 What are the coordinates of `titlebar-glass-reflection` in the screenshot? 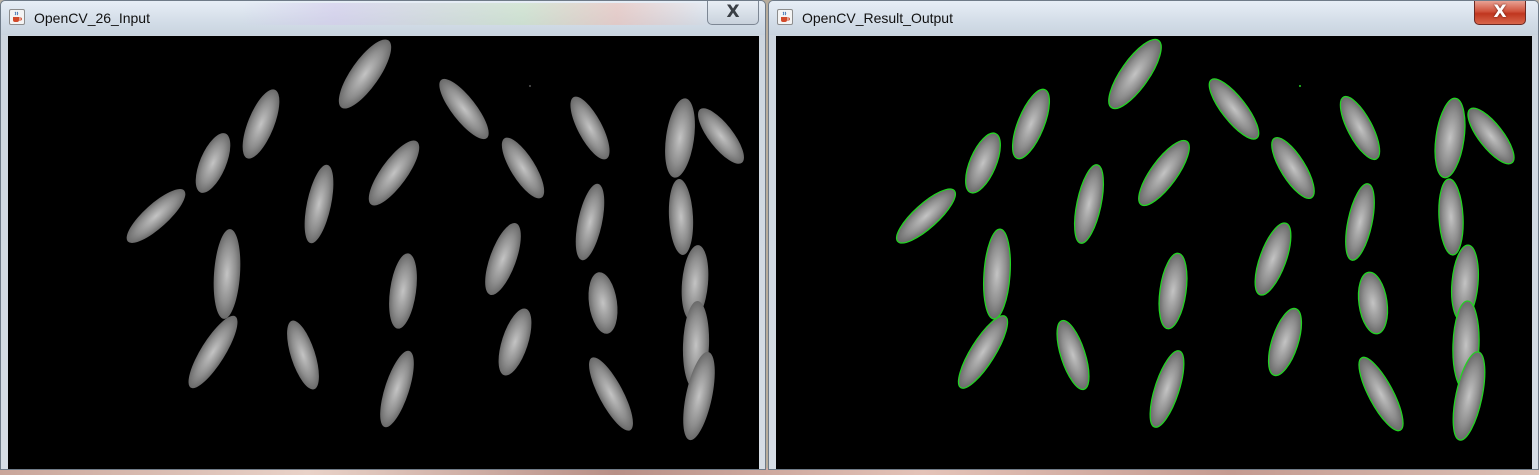 It's located at (476, 14).